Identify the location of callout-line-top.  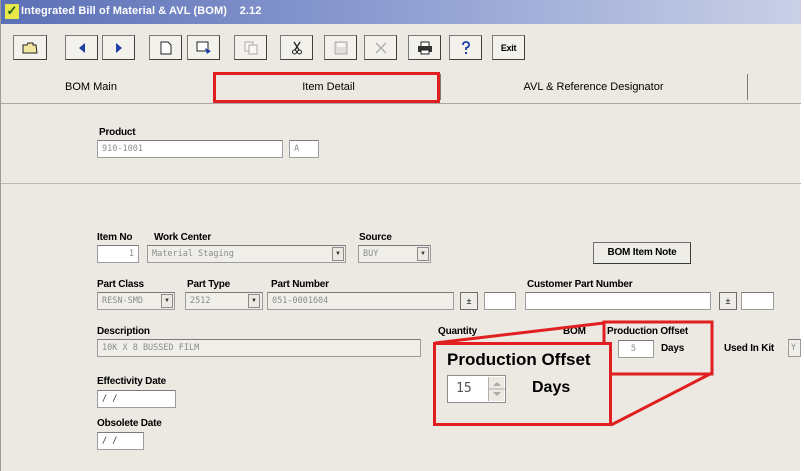
(519, 333).